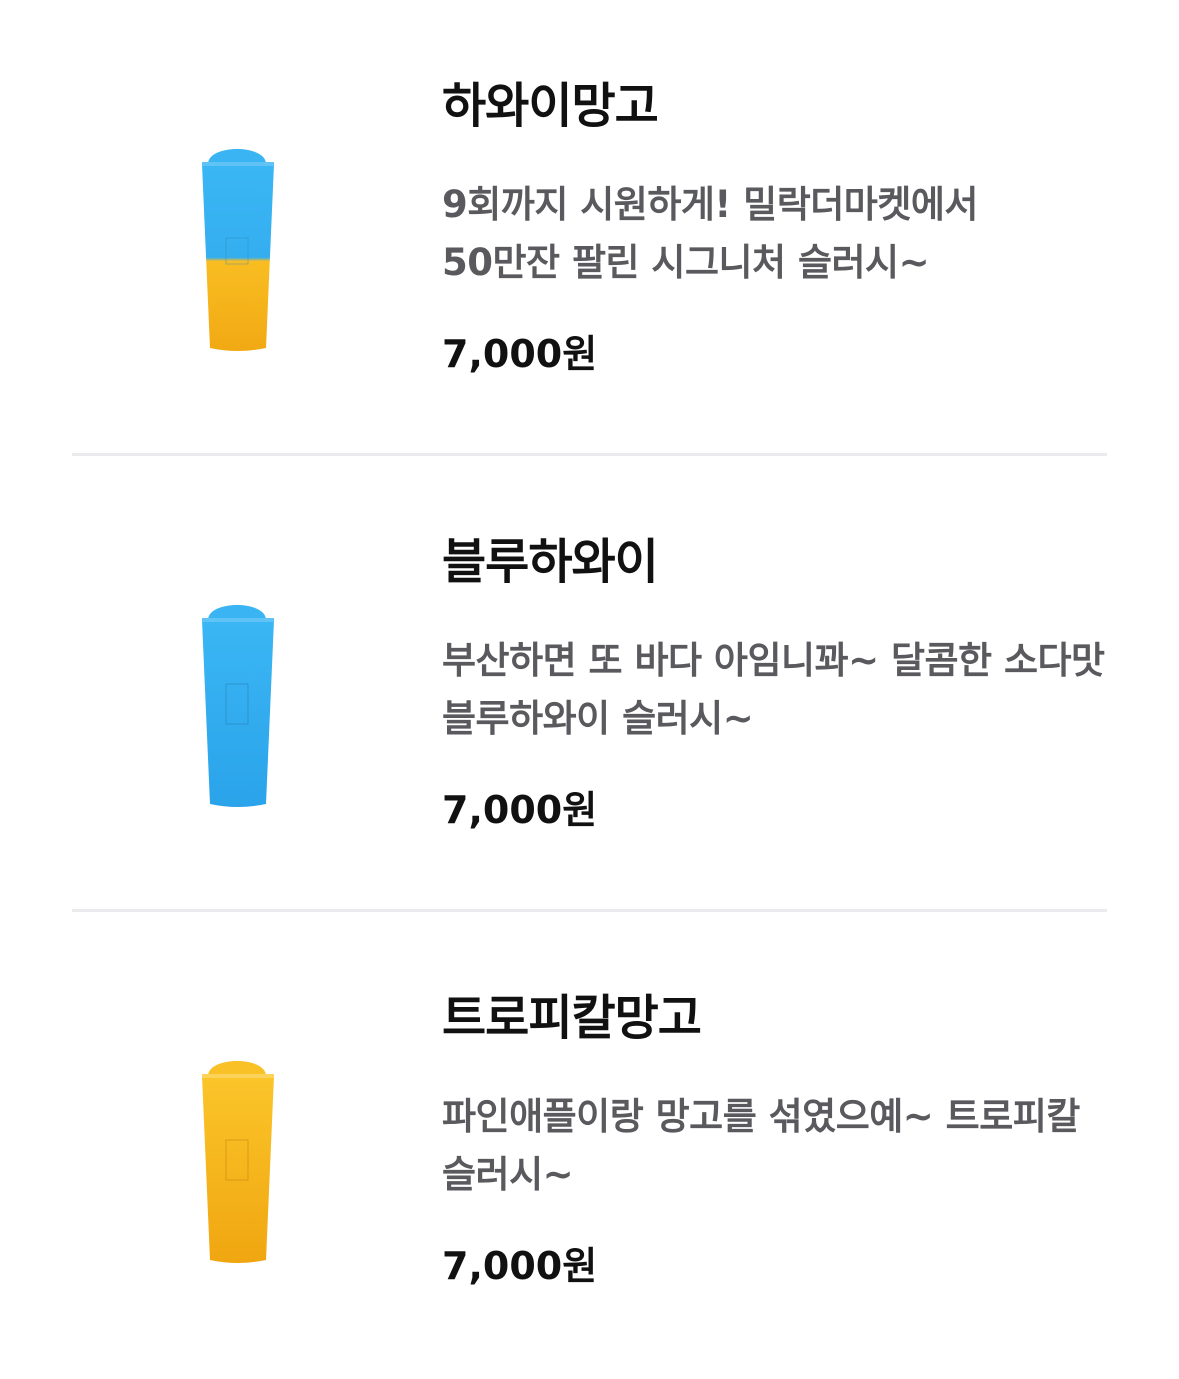 The image size is (1179, 1379). Describe the element at coordinates (550, 106) in the screenshot. I see `item-name: 하와이망고` at that location.